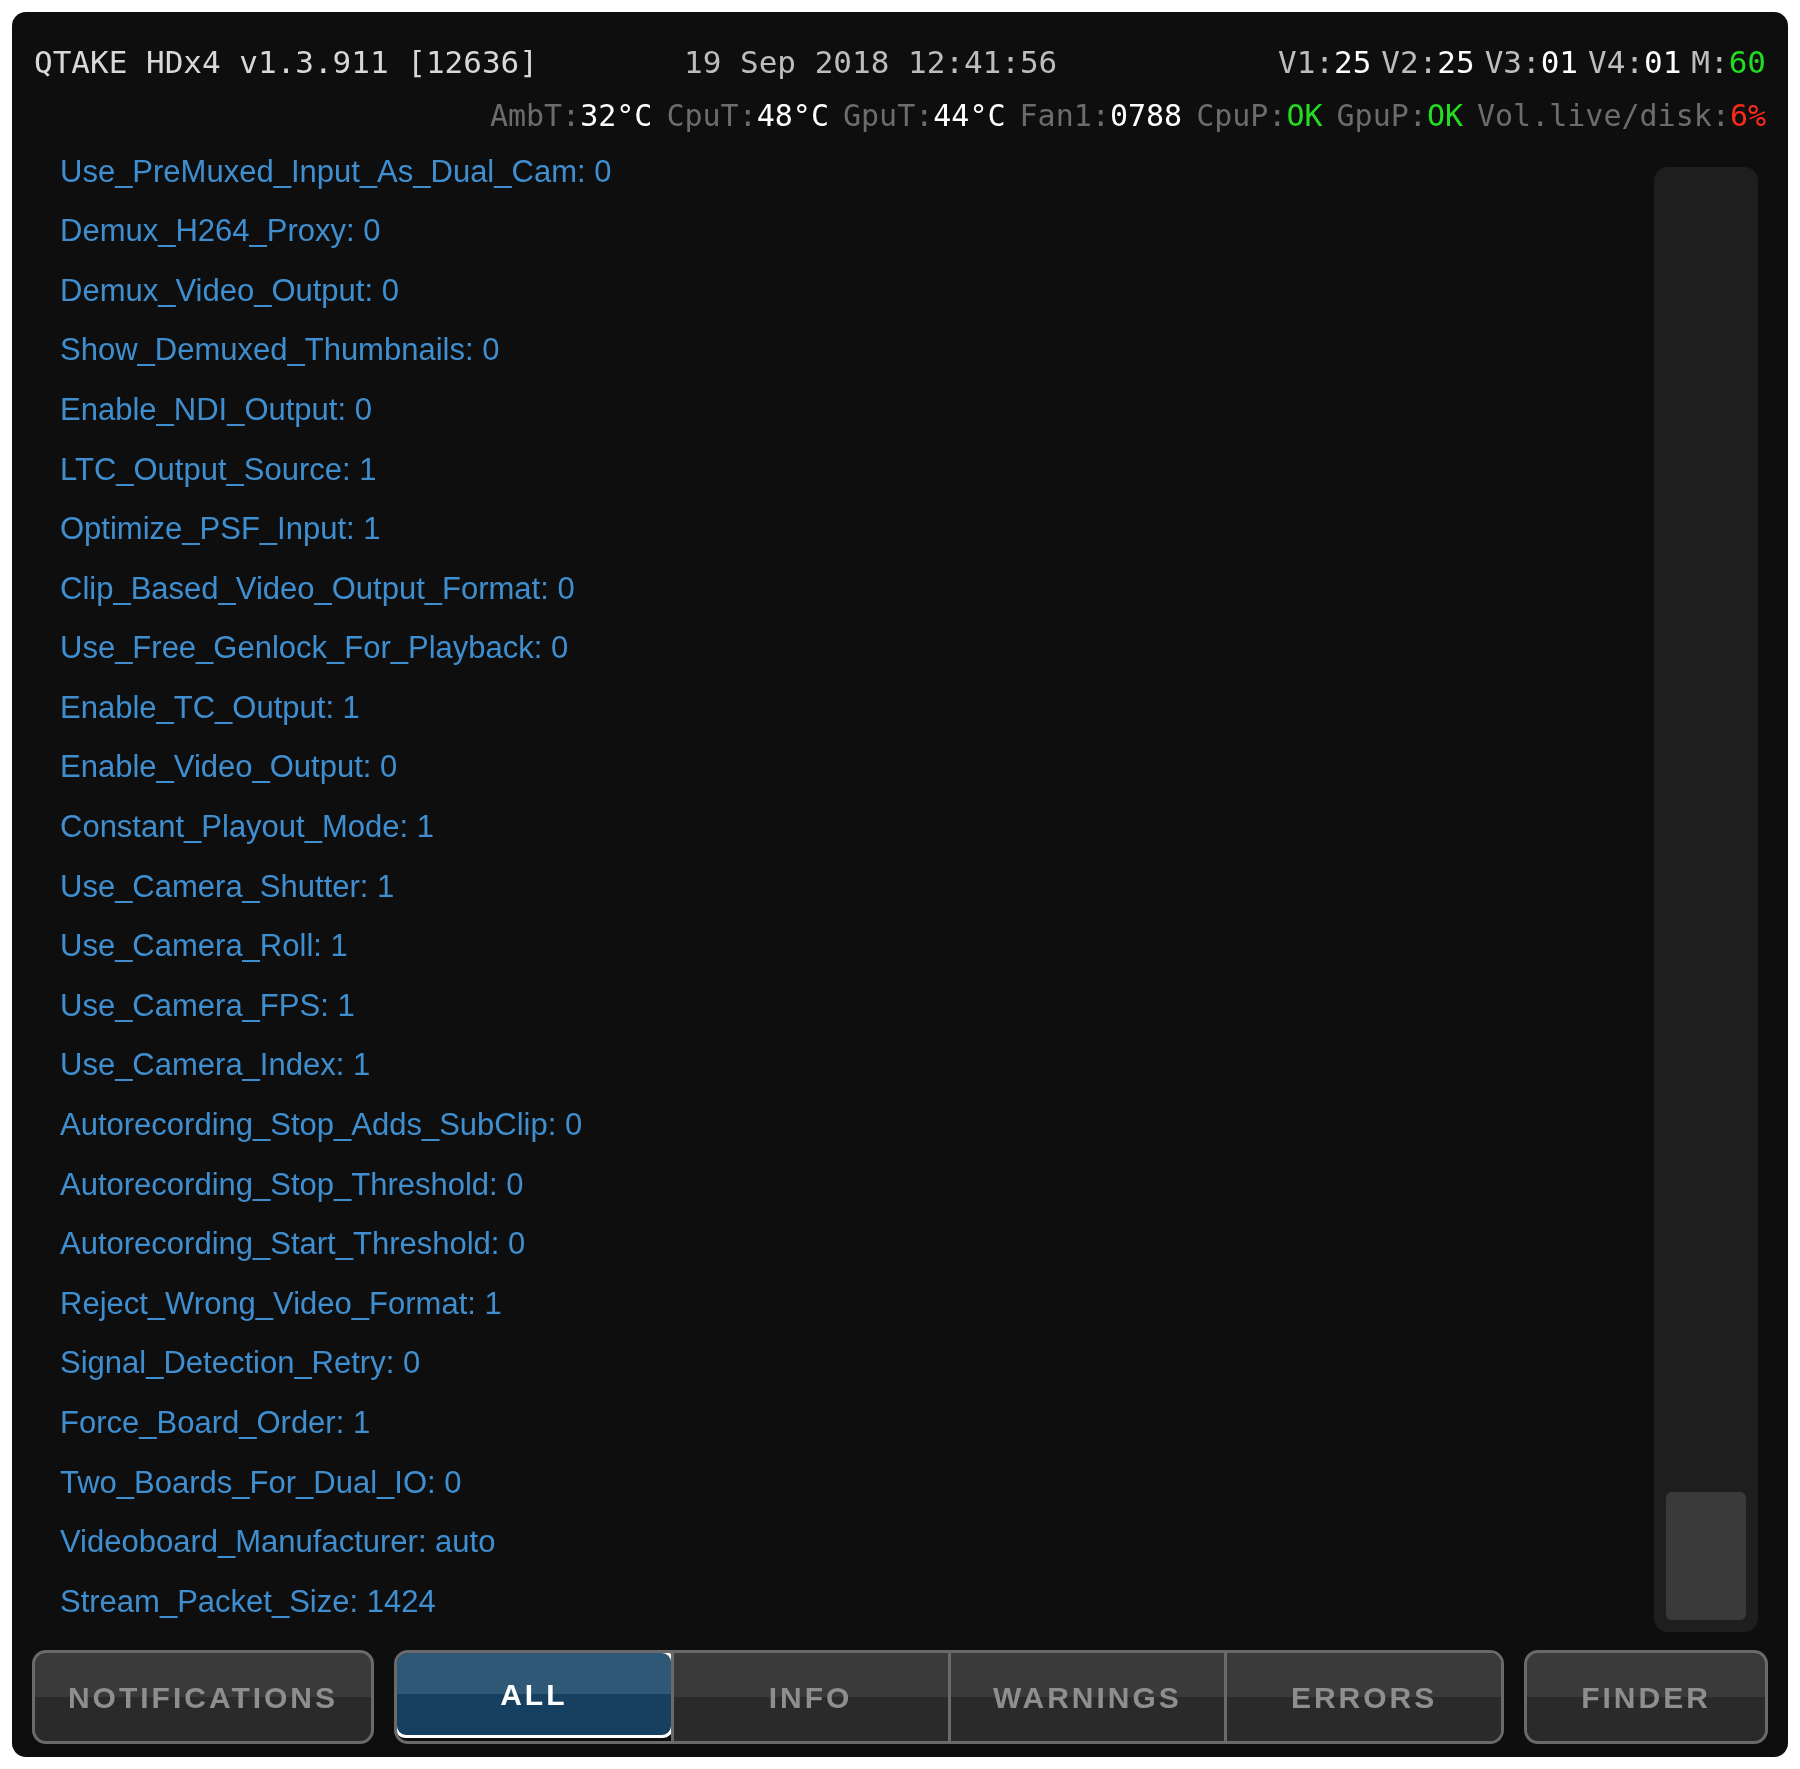 The height and width of the screenshot is (1769, 1800). Describe the element at coordinates (711, 116) in the screenshot. I see `sensor-label: CpuT:` at that location.